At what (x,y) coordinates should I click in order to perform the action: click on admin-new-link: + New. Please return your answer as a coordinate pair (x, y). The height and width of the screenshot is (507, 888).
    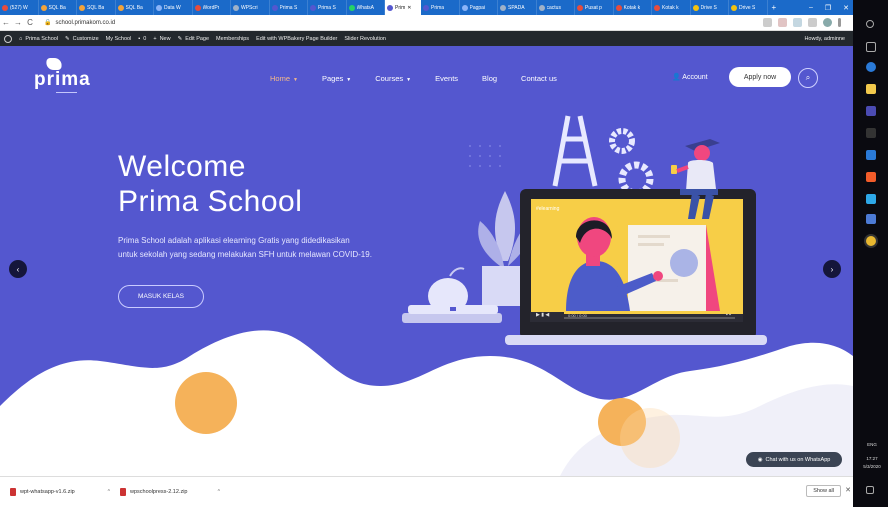
    Looking at the image, I should click on (161, 39).